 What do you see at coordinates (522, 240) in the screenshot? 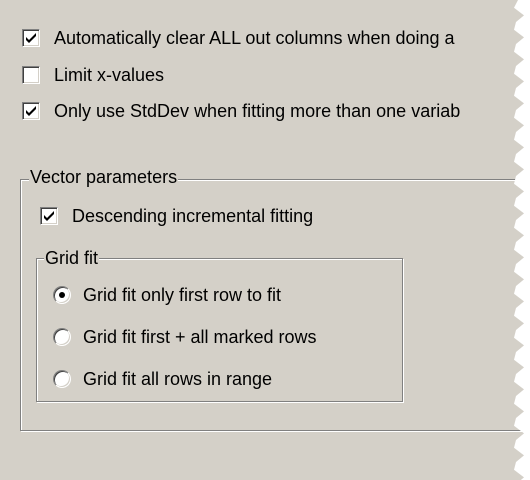
I see `torn-edge` at bounding box center [522, 240].